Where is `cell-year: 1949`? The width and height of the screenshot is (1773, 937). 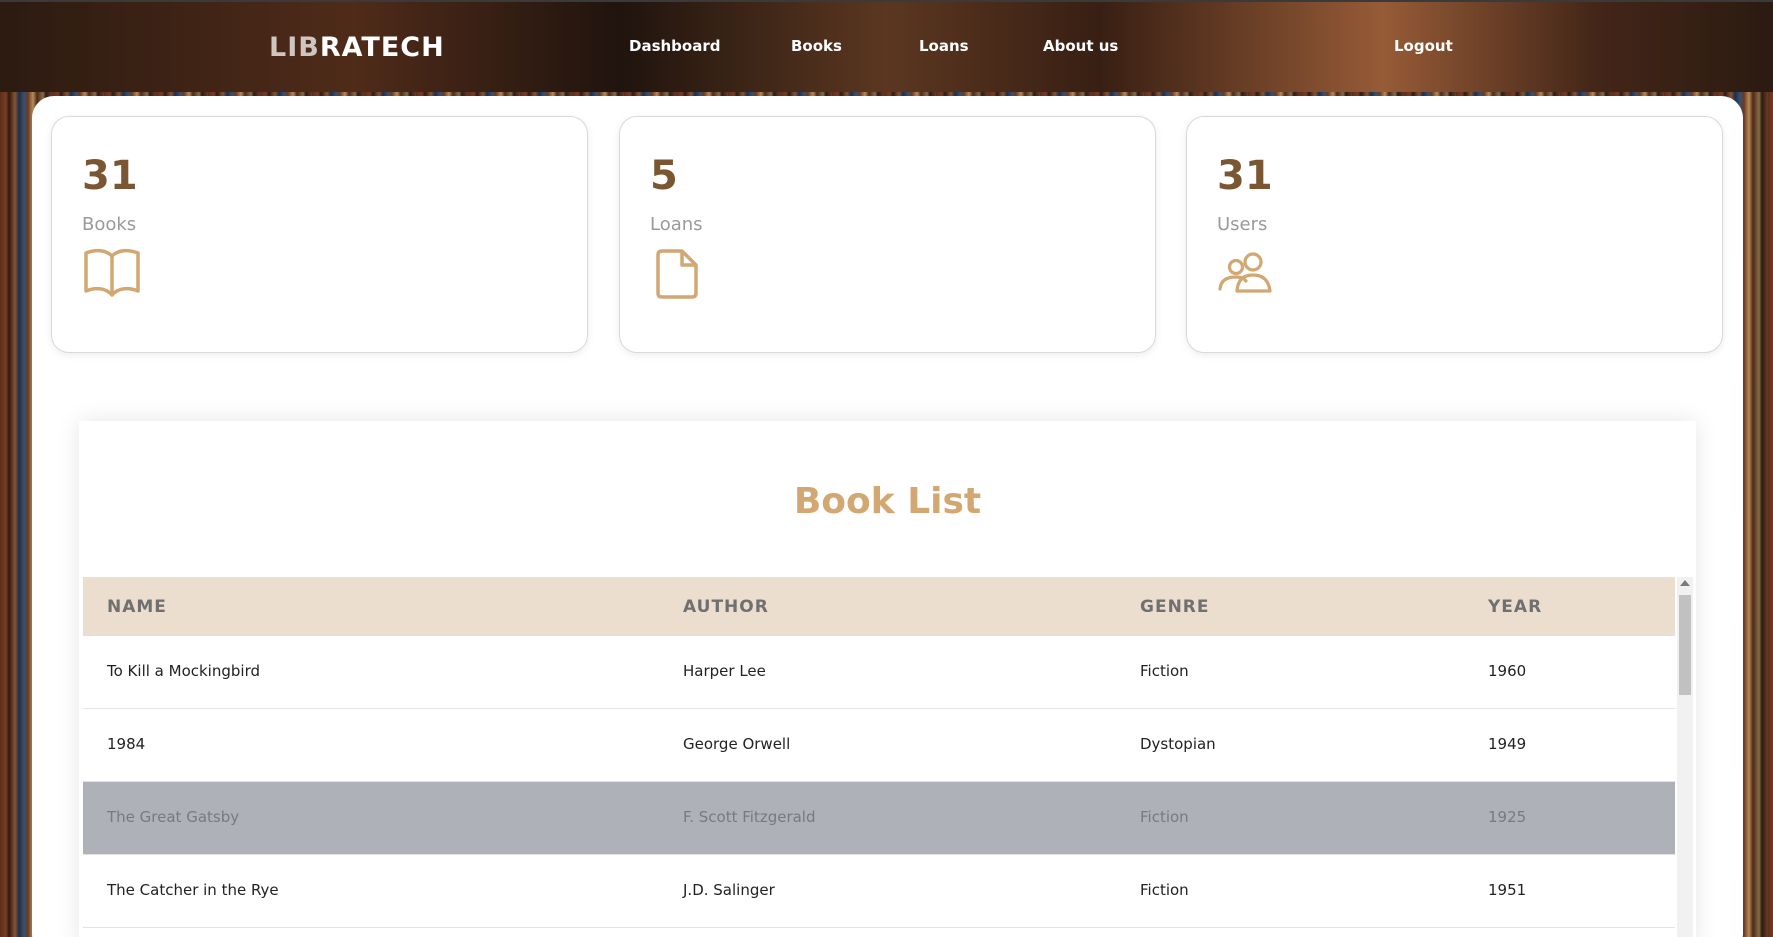
cell-year: 1949 is located at coordinates (1507, 744).